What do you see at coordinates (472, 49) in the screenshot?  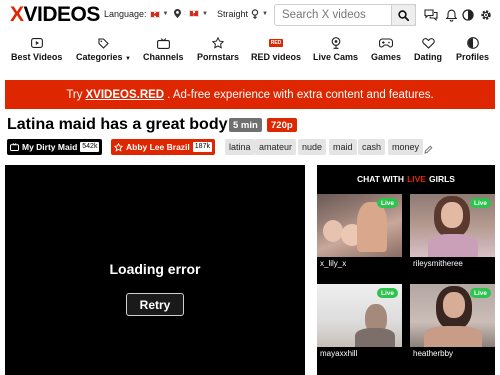 I see `nav-profiles: Profiles` at bounding box center [472, 49].